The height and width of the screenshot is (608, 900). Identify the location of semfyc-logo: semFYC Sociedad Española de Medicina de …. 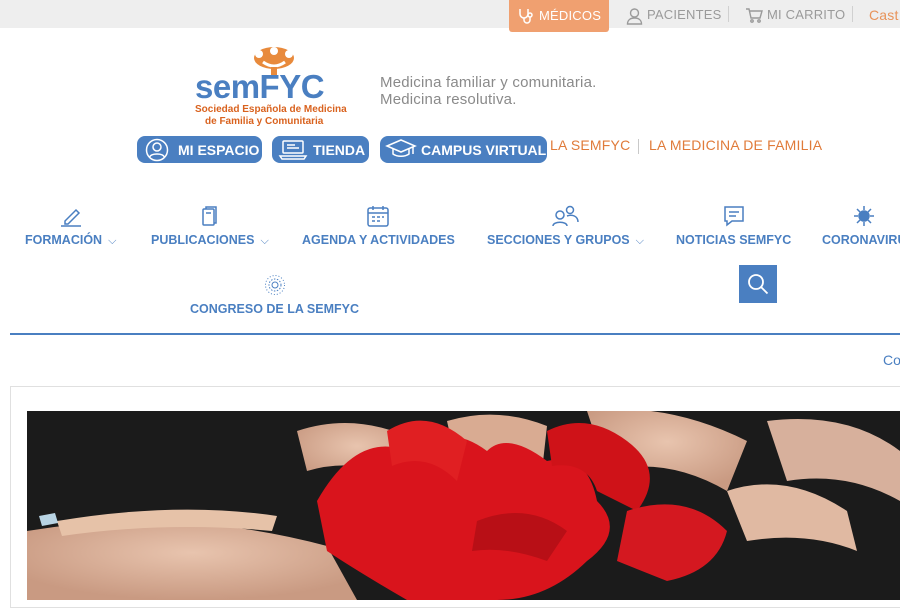
(274, 85).